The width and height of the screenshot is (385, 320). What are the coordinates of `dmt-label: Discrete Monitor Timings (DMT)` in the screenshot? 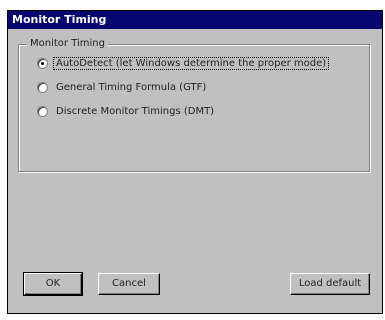 It's located at (135, 111).